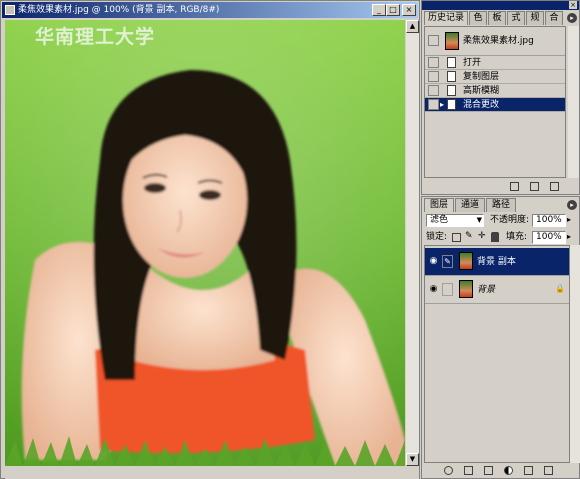 Image resolution: width=580 pixels, height=479 pixels. What do you see at coordinates (569, 219) in the screenshot?
I see `opacity-arrow-icon: ▸` at bounding box center [569, 219].